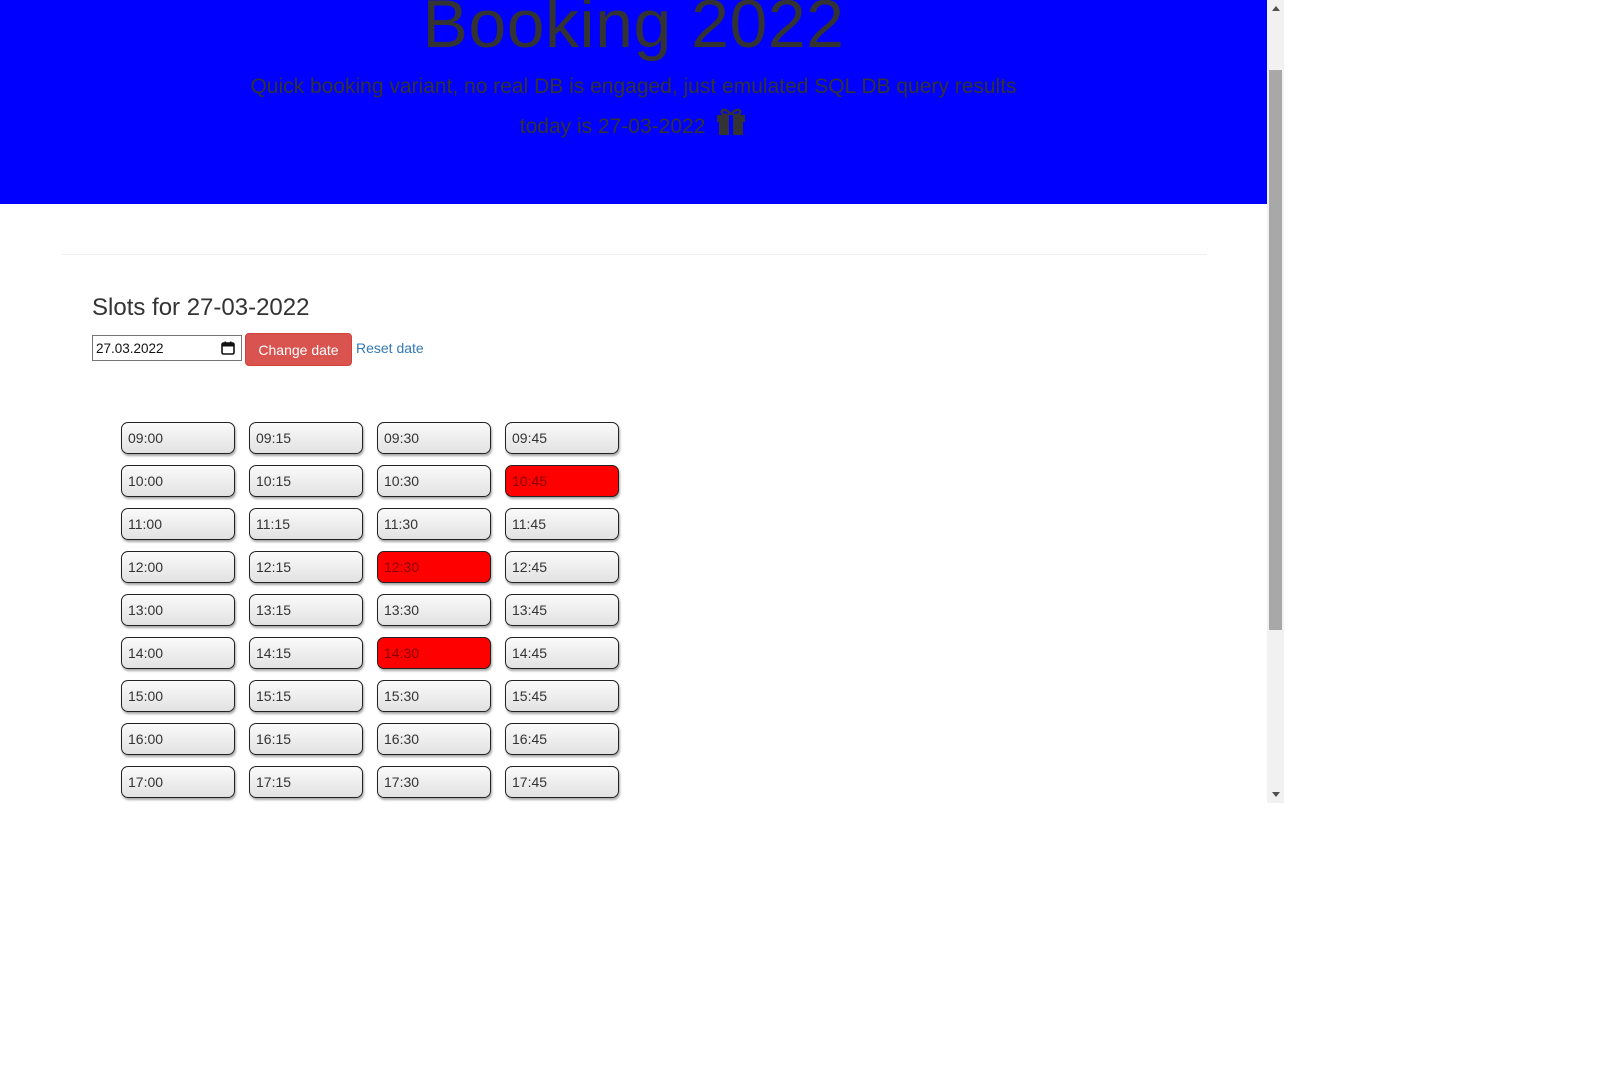 The width and height of the screenshot is (1608, 1080). What do you see at coordinates (562, 782) in the screenshot?
I see `slot-button: 17:45` at bounding box center [562, 782].